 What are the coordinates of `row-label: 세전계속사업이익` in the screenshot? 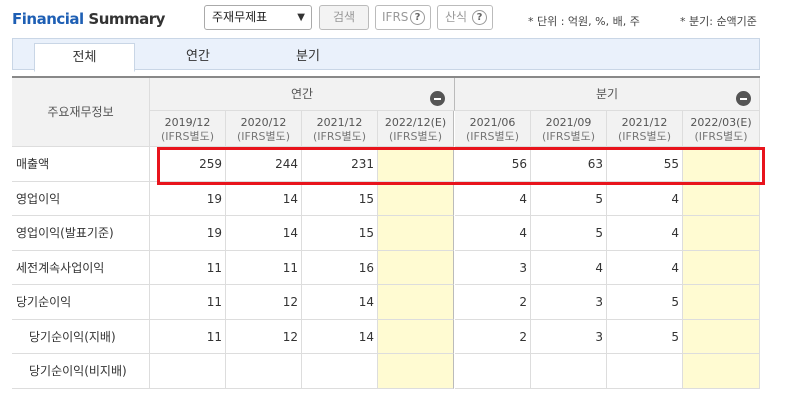 It's located at (81, 267).